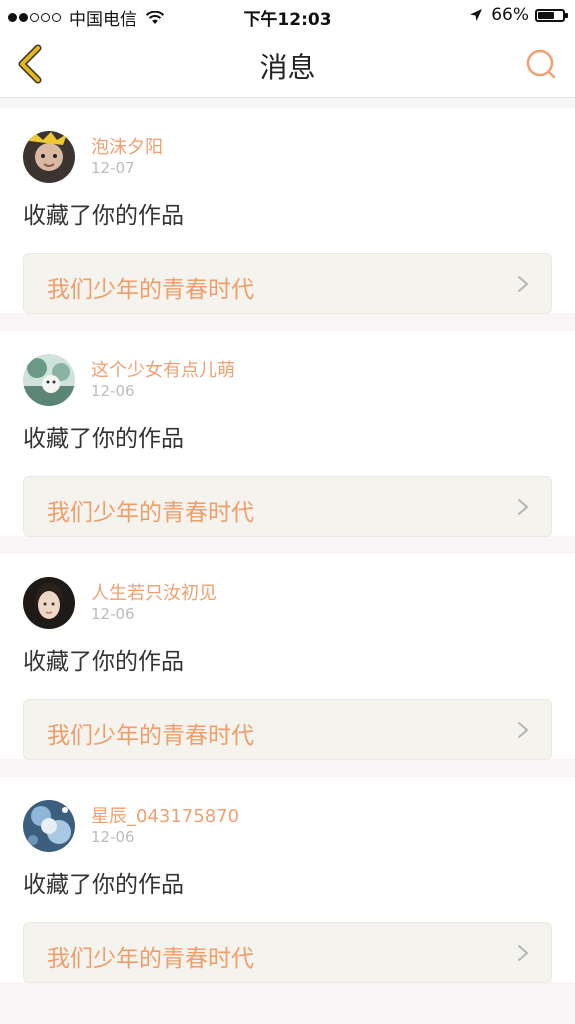 This screenshot has width=575, height=1024. I want to click on nav-bar: 消息, so click(287, 65).